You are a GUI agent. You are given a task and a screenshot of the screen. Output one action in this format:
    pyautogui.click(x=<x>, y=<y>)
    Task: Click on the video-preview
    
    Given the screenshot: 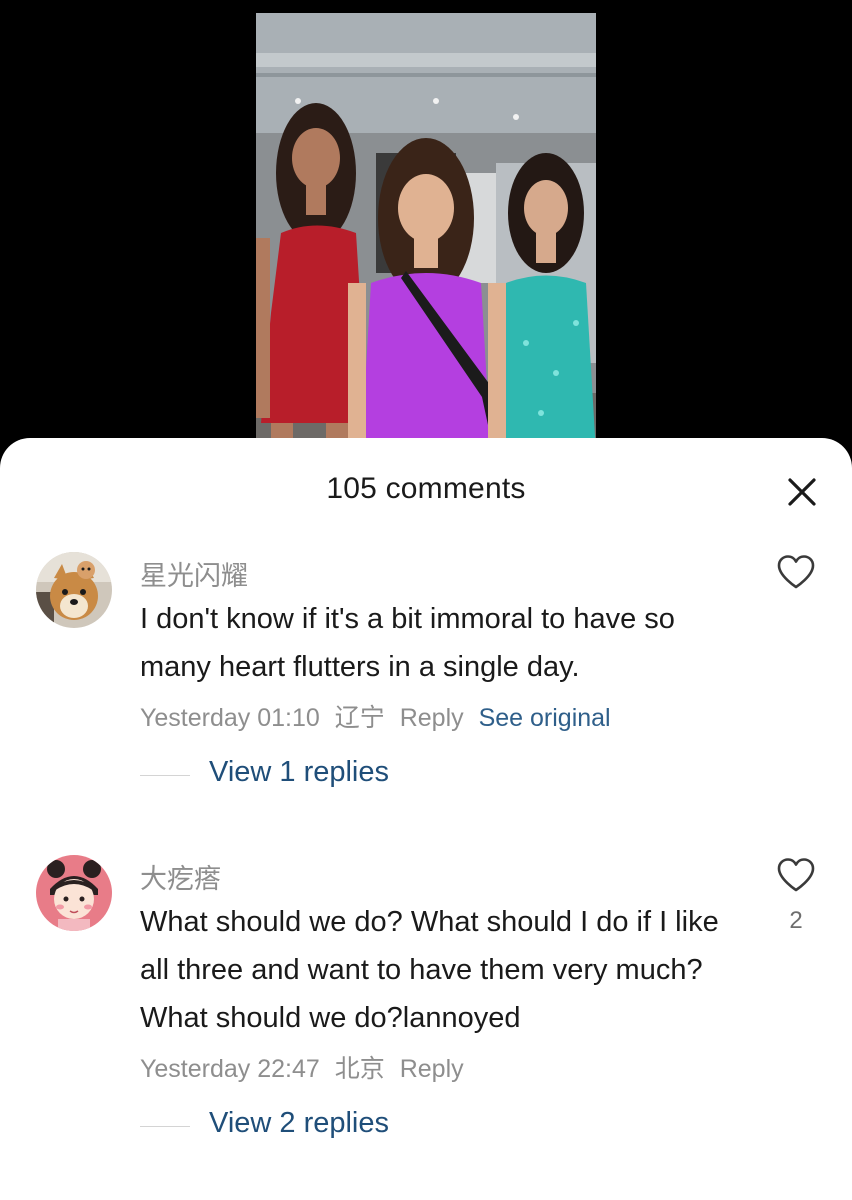 What is the action you would take?
    pyautogui.click(x=426, y=233)
    